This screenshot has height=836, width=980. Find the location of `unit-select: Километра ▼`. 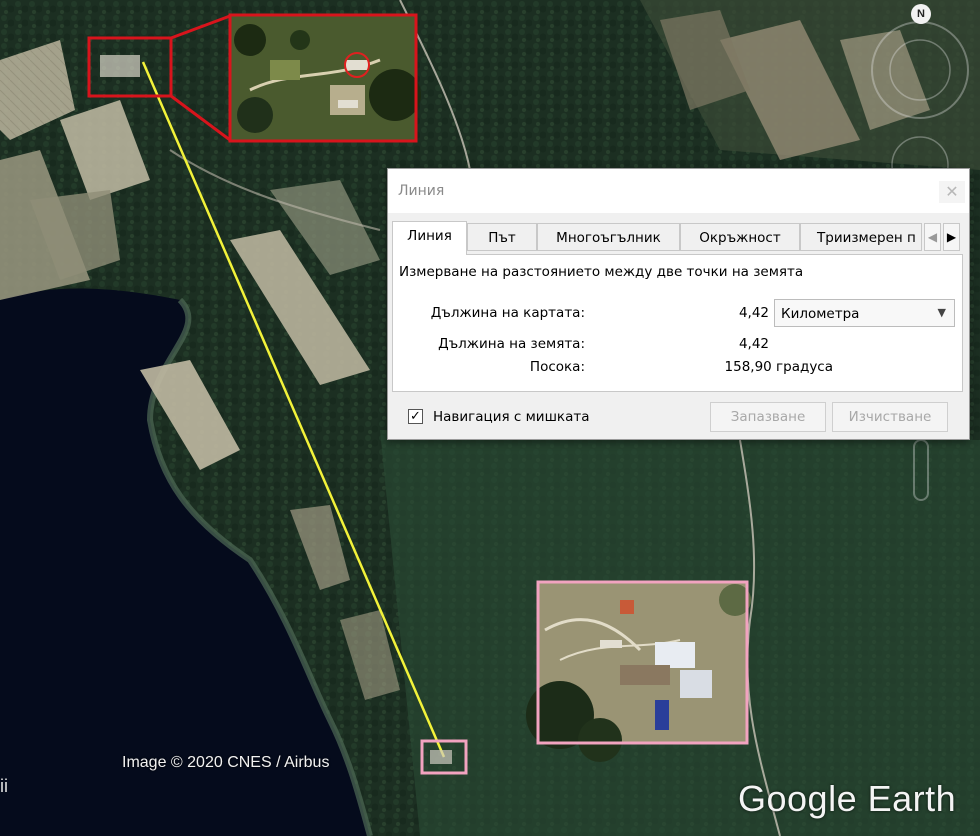

unit-select: Километра ▼ is located at coordinates (864, 313).